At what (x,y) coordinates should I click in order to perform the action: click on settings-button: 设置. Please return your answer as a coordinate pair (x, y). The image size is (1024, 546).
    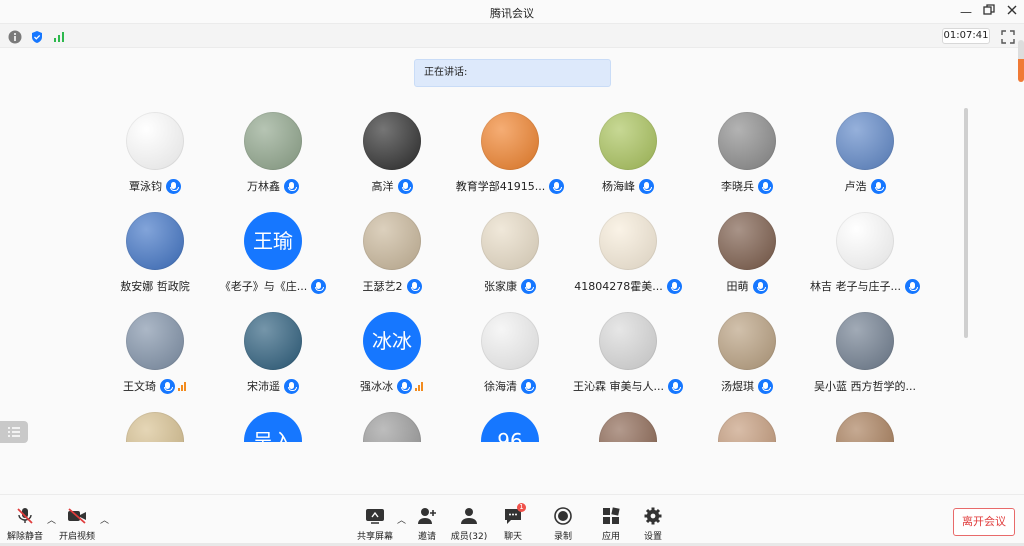
    Looking at the image, I should click on (653, 525).